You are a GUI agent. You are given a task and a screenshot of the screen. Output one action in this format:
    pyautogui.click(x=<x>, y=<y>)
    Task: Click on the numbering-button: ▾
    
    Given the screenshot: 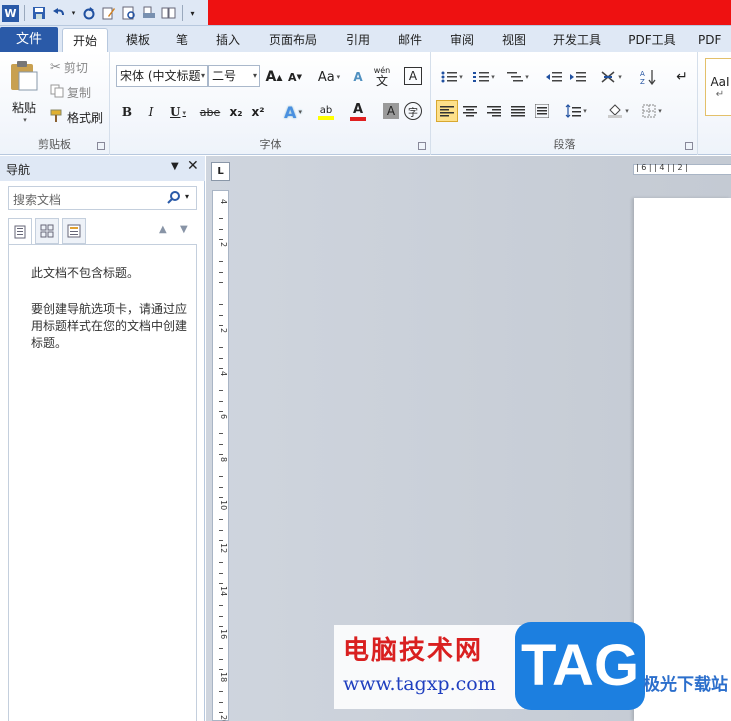 What is the action you would take?
    pyautogui.click(x=484, y=77)
    